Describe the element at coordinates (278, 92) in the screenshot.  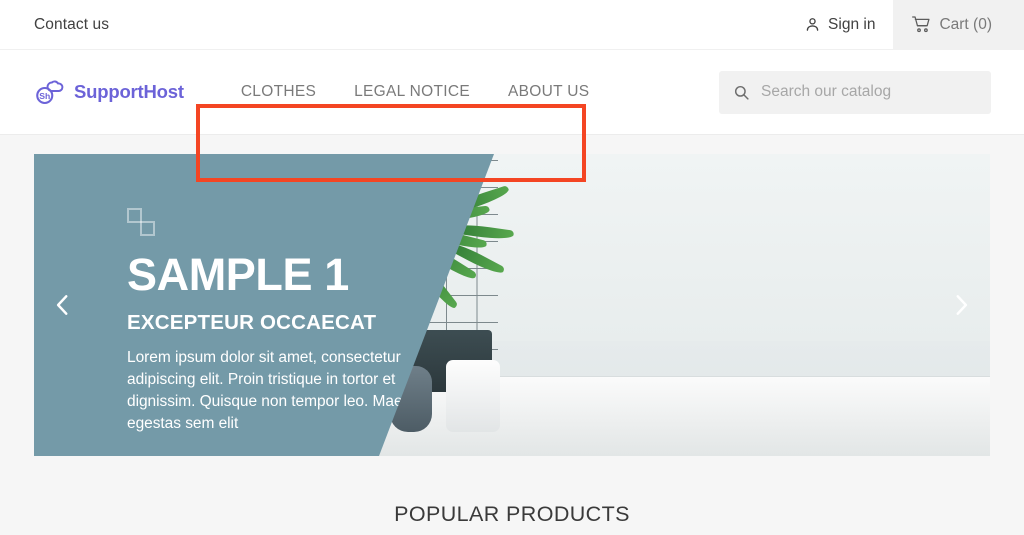
I see `nav-item-clothes: CLOTHES` at that location.